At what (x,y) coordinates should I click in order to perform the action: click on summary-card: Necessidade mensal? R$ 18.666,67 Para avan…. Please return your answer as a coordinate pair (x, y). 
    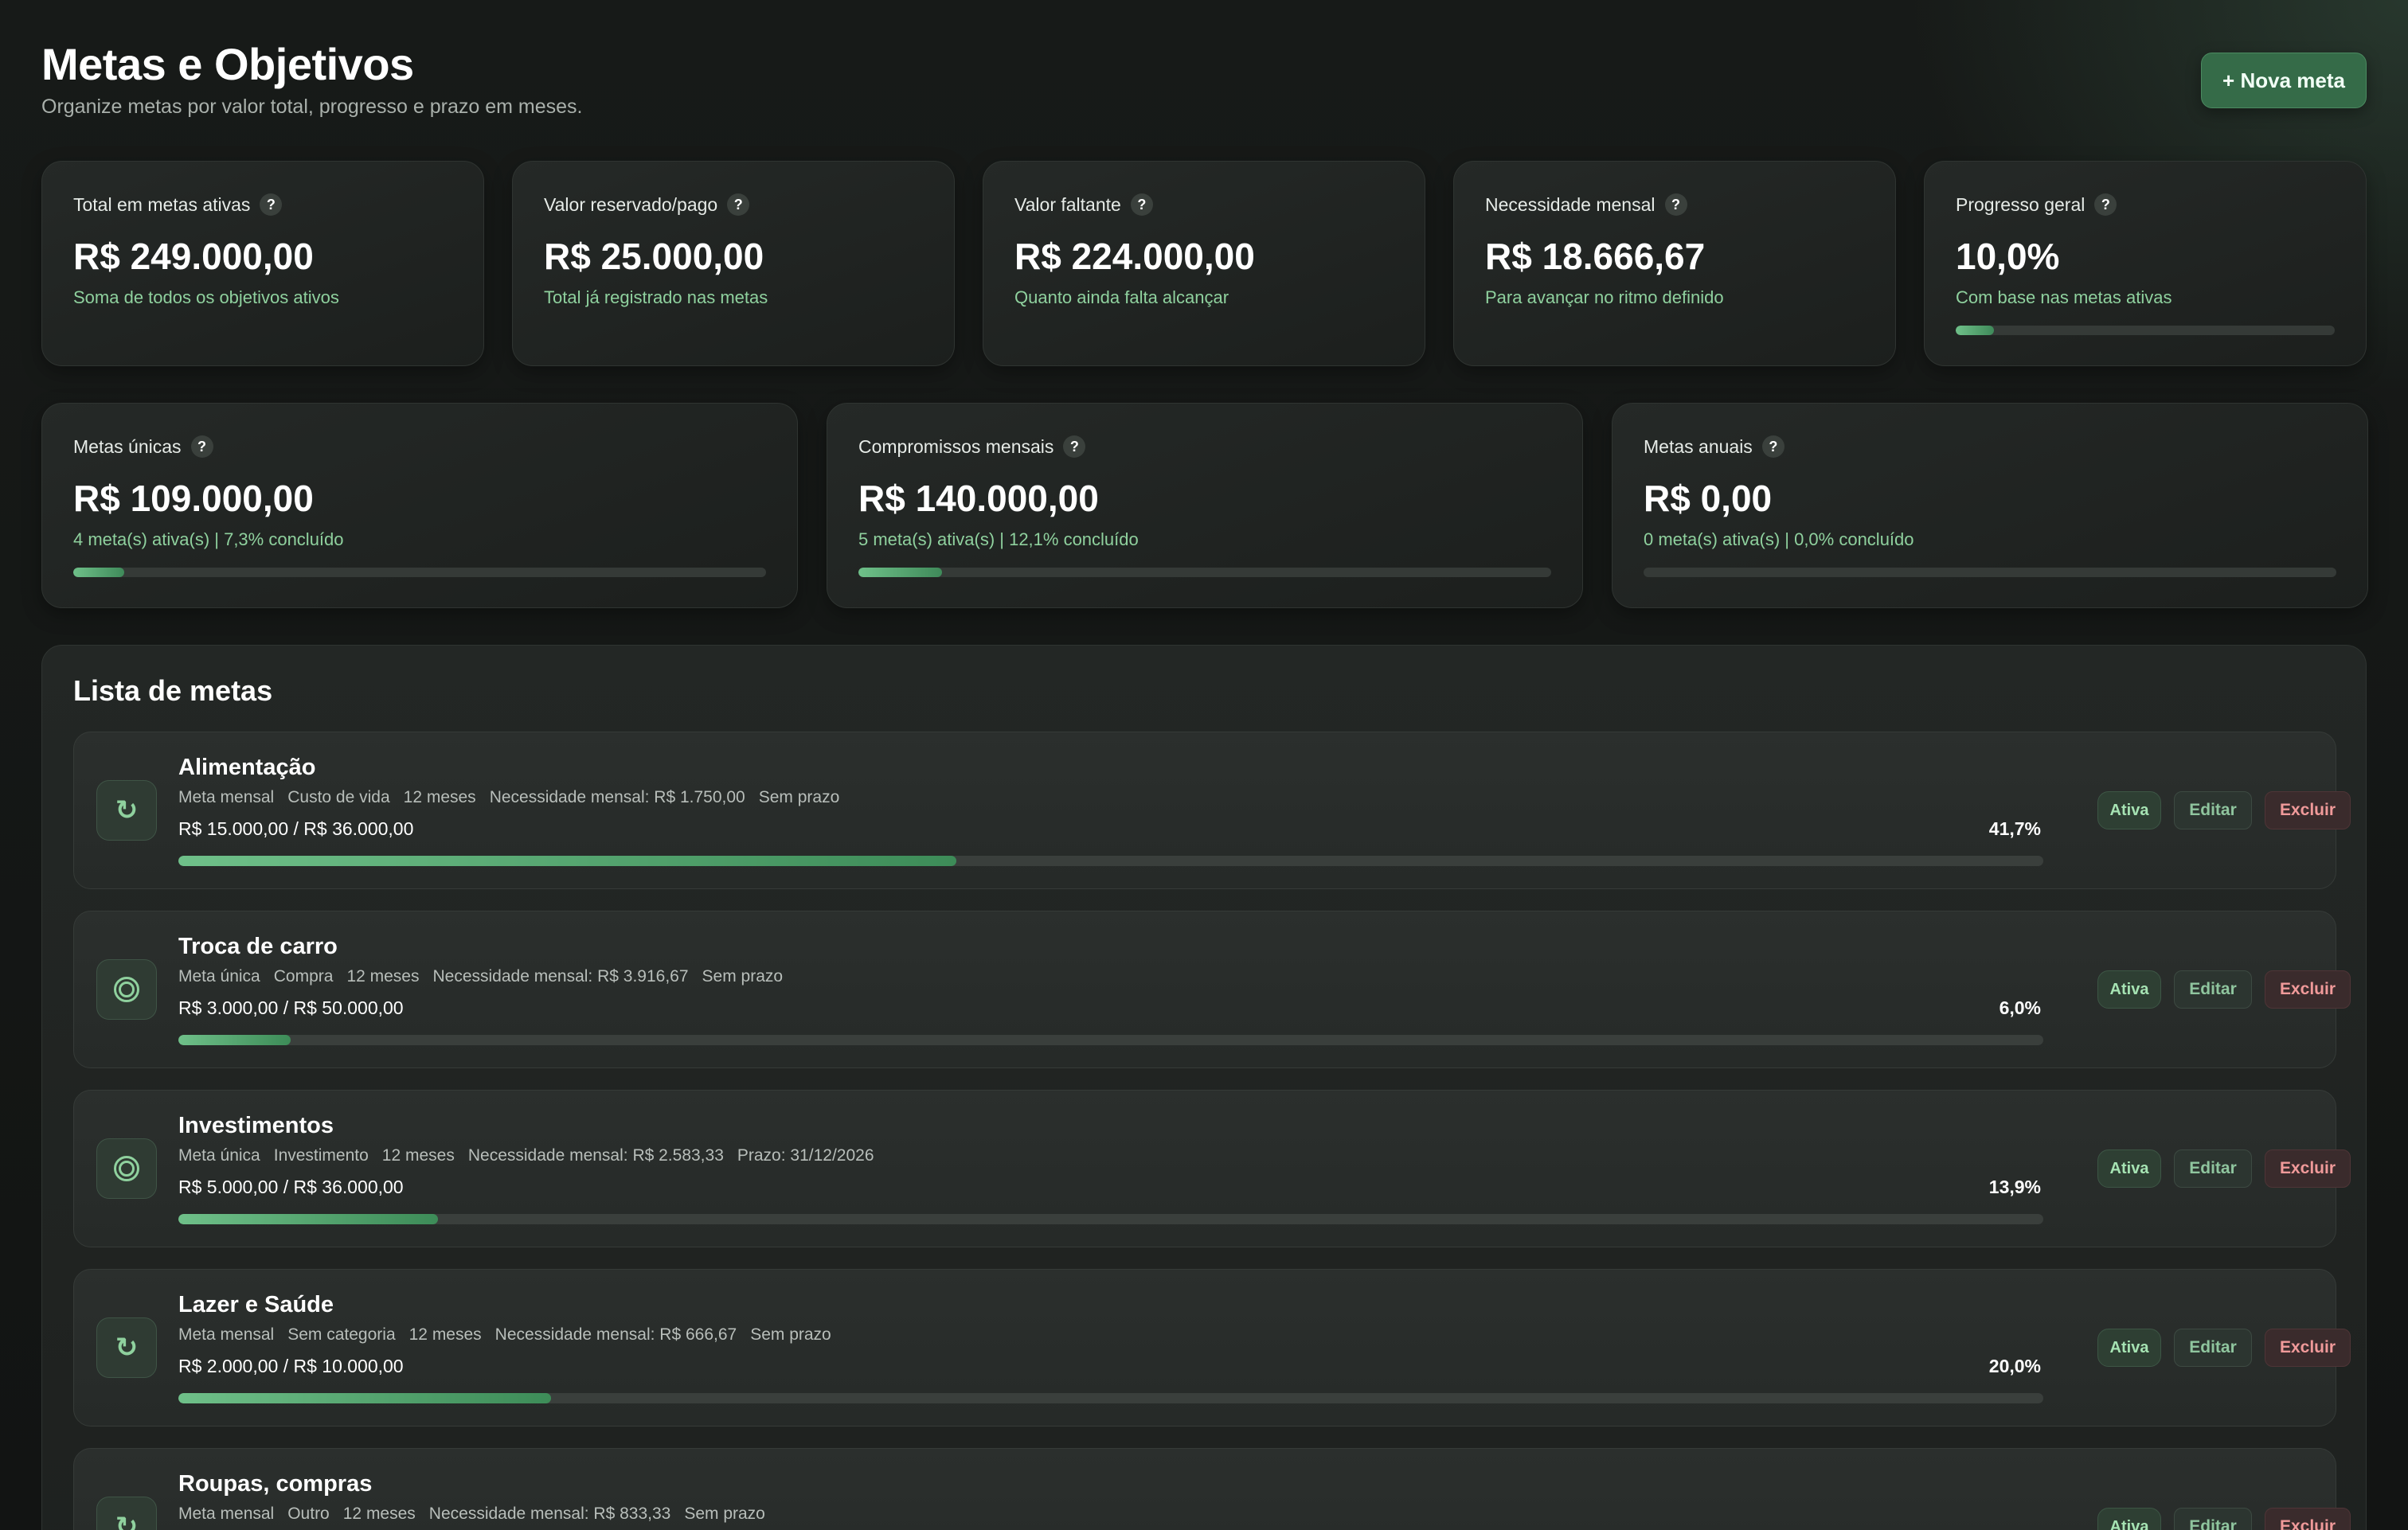
    Looking at the image, I should click on (1674, 263).